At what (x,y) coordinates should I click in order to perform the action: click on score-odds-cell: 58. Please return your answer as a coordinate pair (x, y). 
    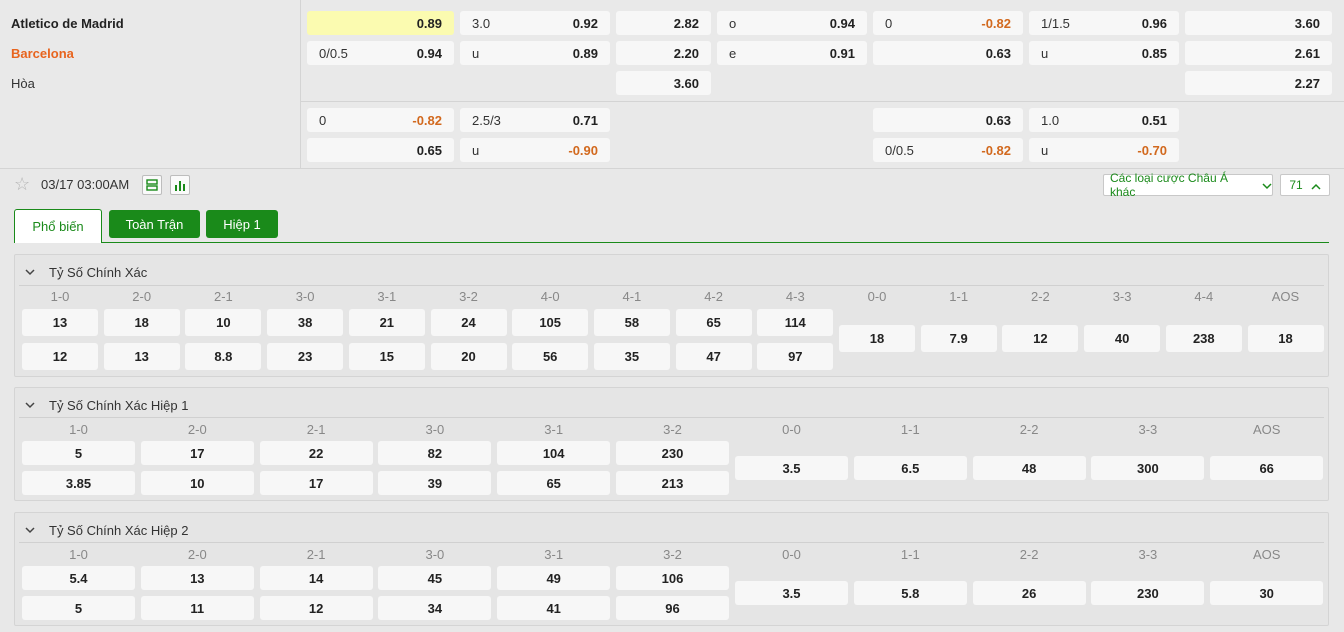
    Looking at the image, I should click on (631, 322).